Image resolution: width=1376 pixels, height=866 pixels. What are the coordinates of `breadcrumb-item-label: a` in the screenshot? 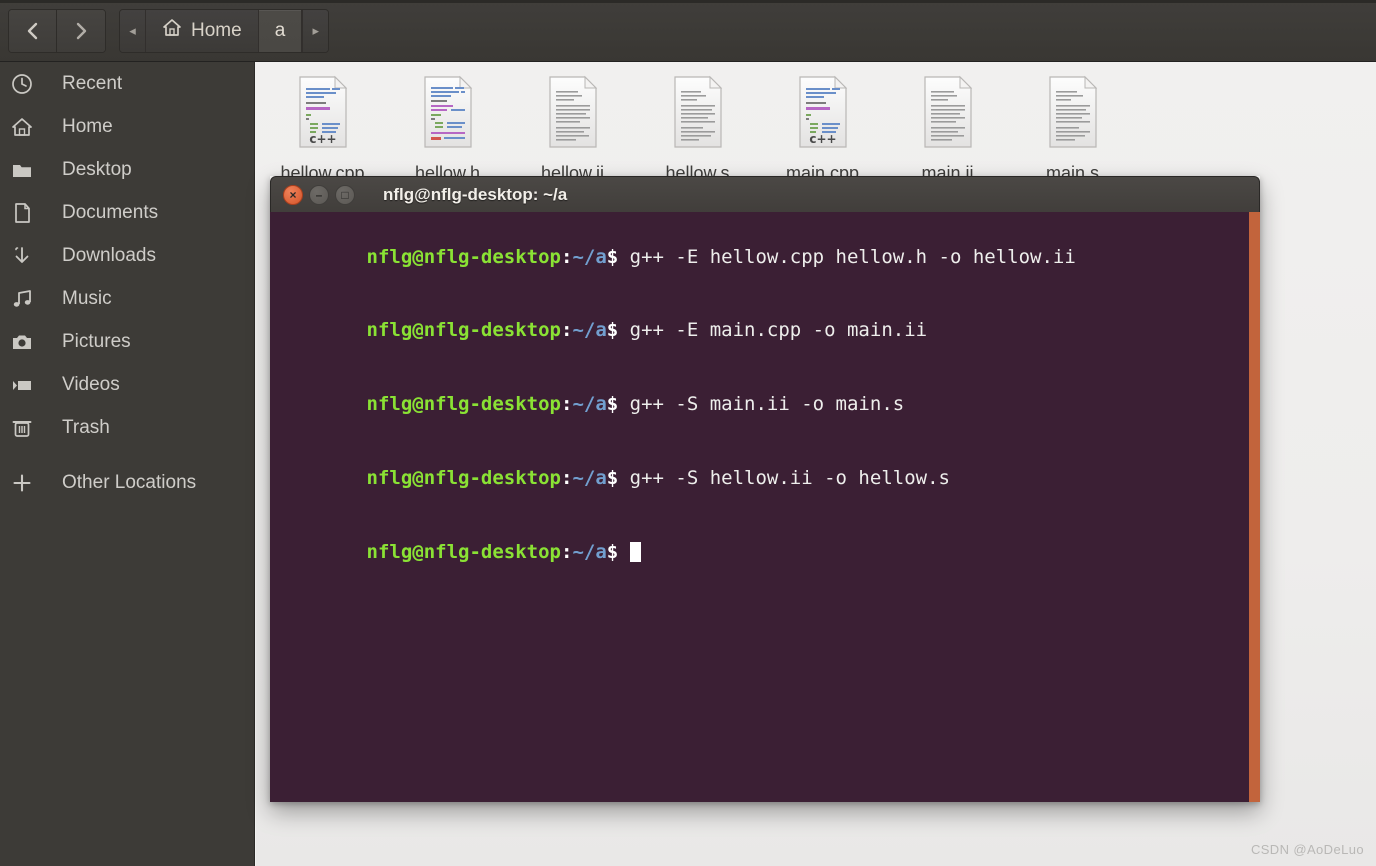 It's located at (280, 30).